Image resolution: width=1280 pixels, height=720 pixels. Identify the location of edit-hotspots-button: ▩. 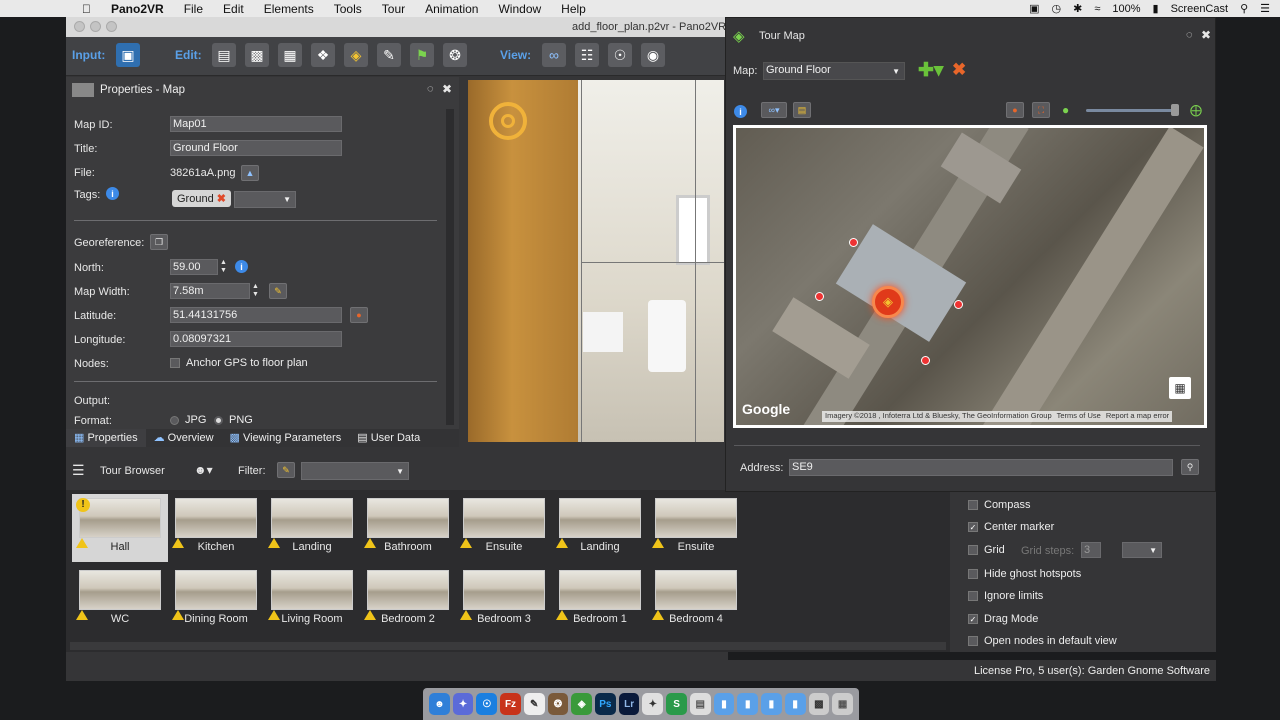
(257, 55).